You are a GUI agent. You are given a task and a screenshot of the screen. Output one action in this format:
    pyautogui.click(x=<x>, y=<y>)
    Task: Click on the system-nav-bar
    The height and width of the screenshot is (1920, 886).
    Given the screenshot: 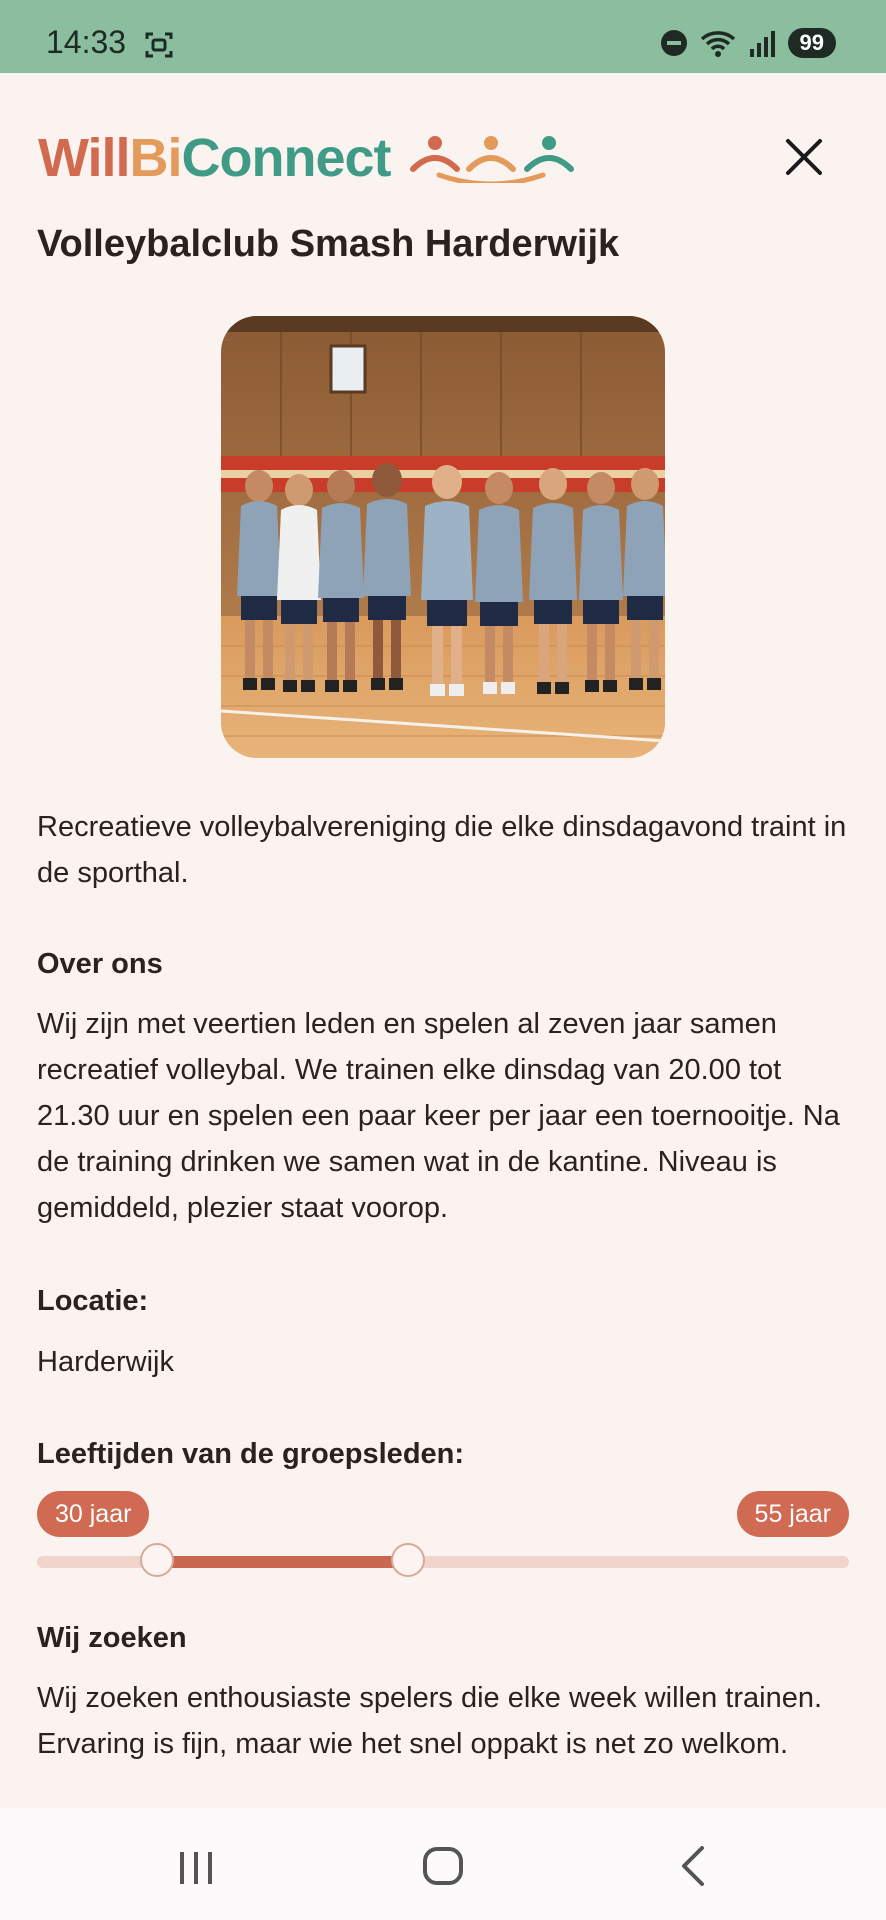 What is the action you would take?
    pyautogui.click(x=443, y=1864)
    